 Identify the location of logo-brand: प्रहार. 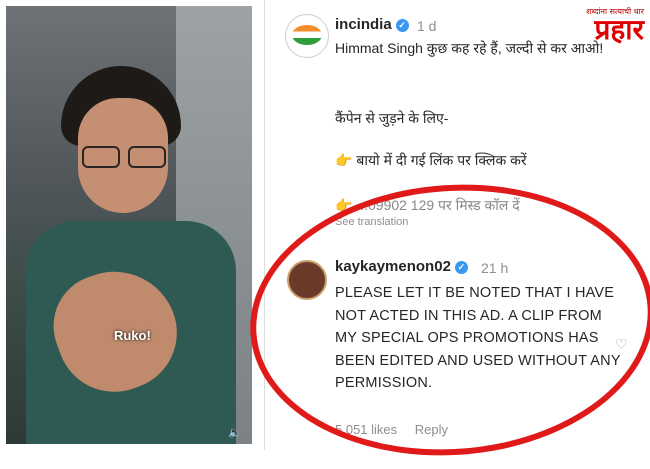
(619, 29).